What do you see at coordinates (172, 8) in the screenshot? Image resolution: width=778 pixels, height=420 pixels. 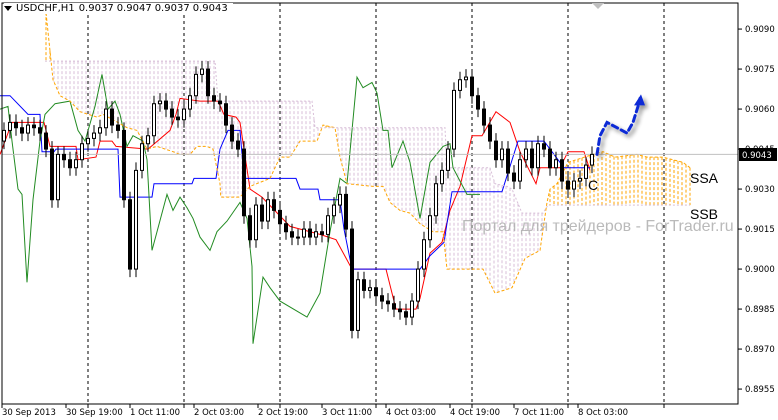 I see `low-value: 0.9037` at bounding box center [172, 8].